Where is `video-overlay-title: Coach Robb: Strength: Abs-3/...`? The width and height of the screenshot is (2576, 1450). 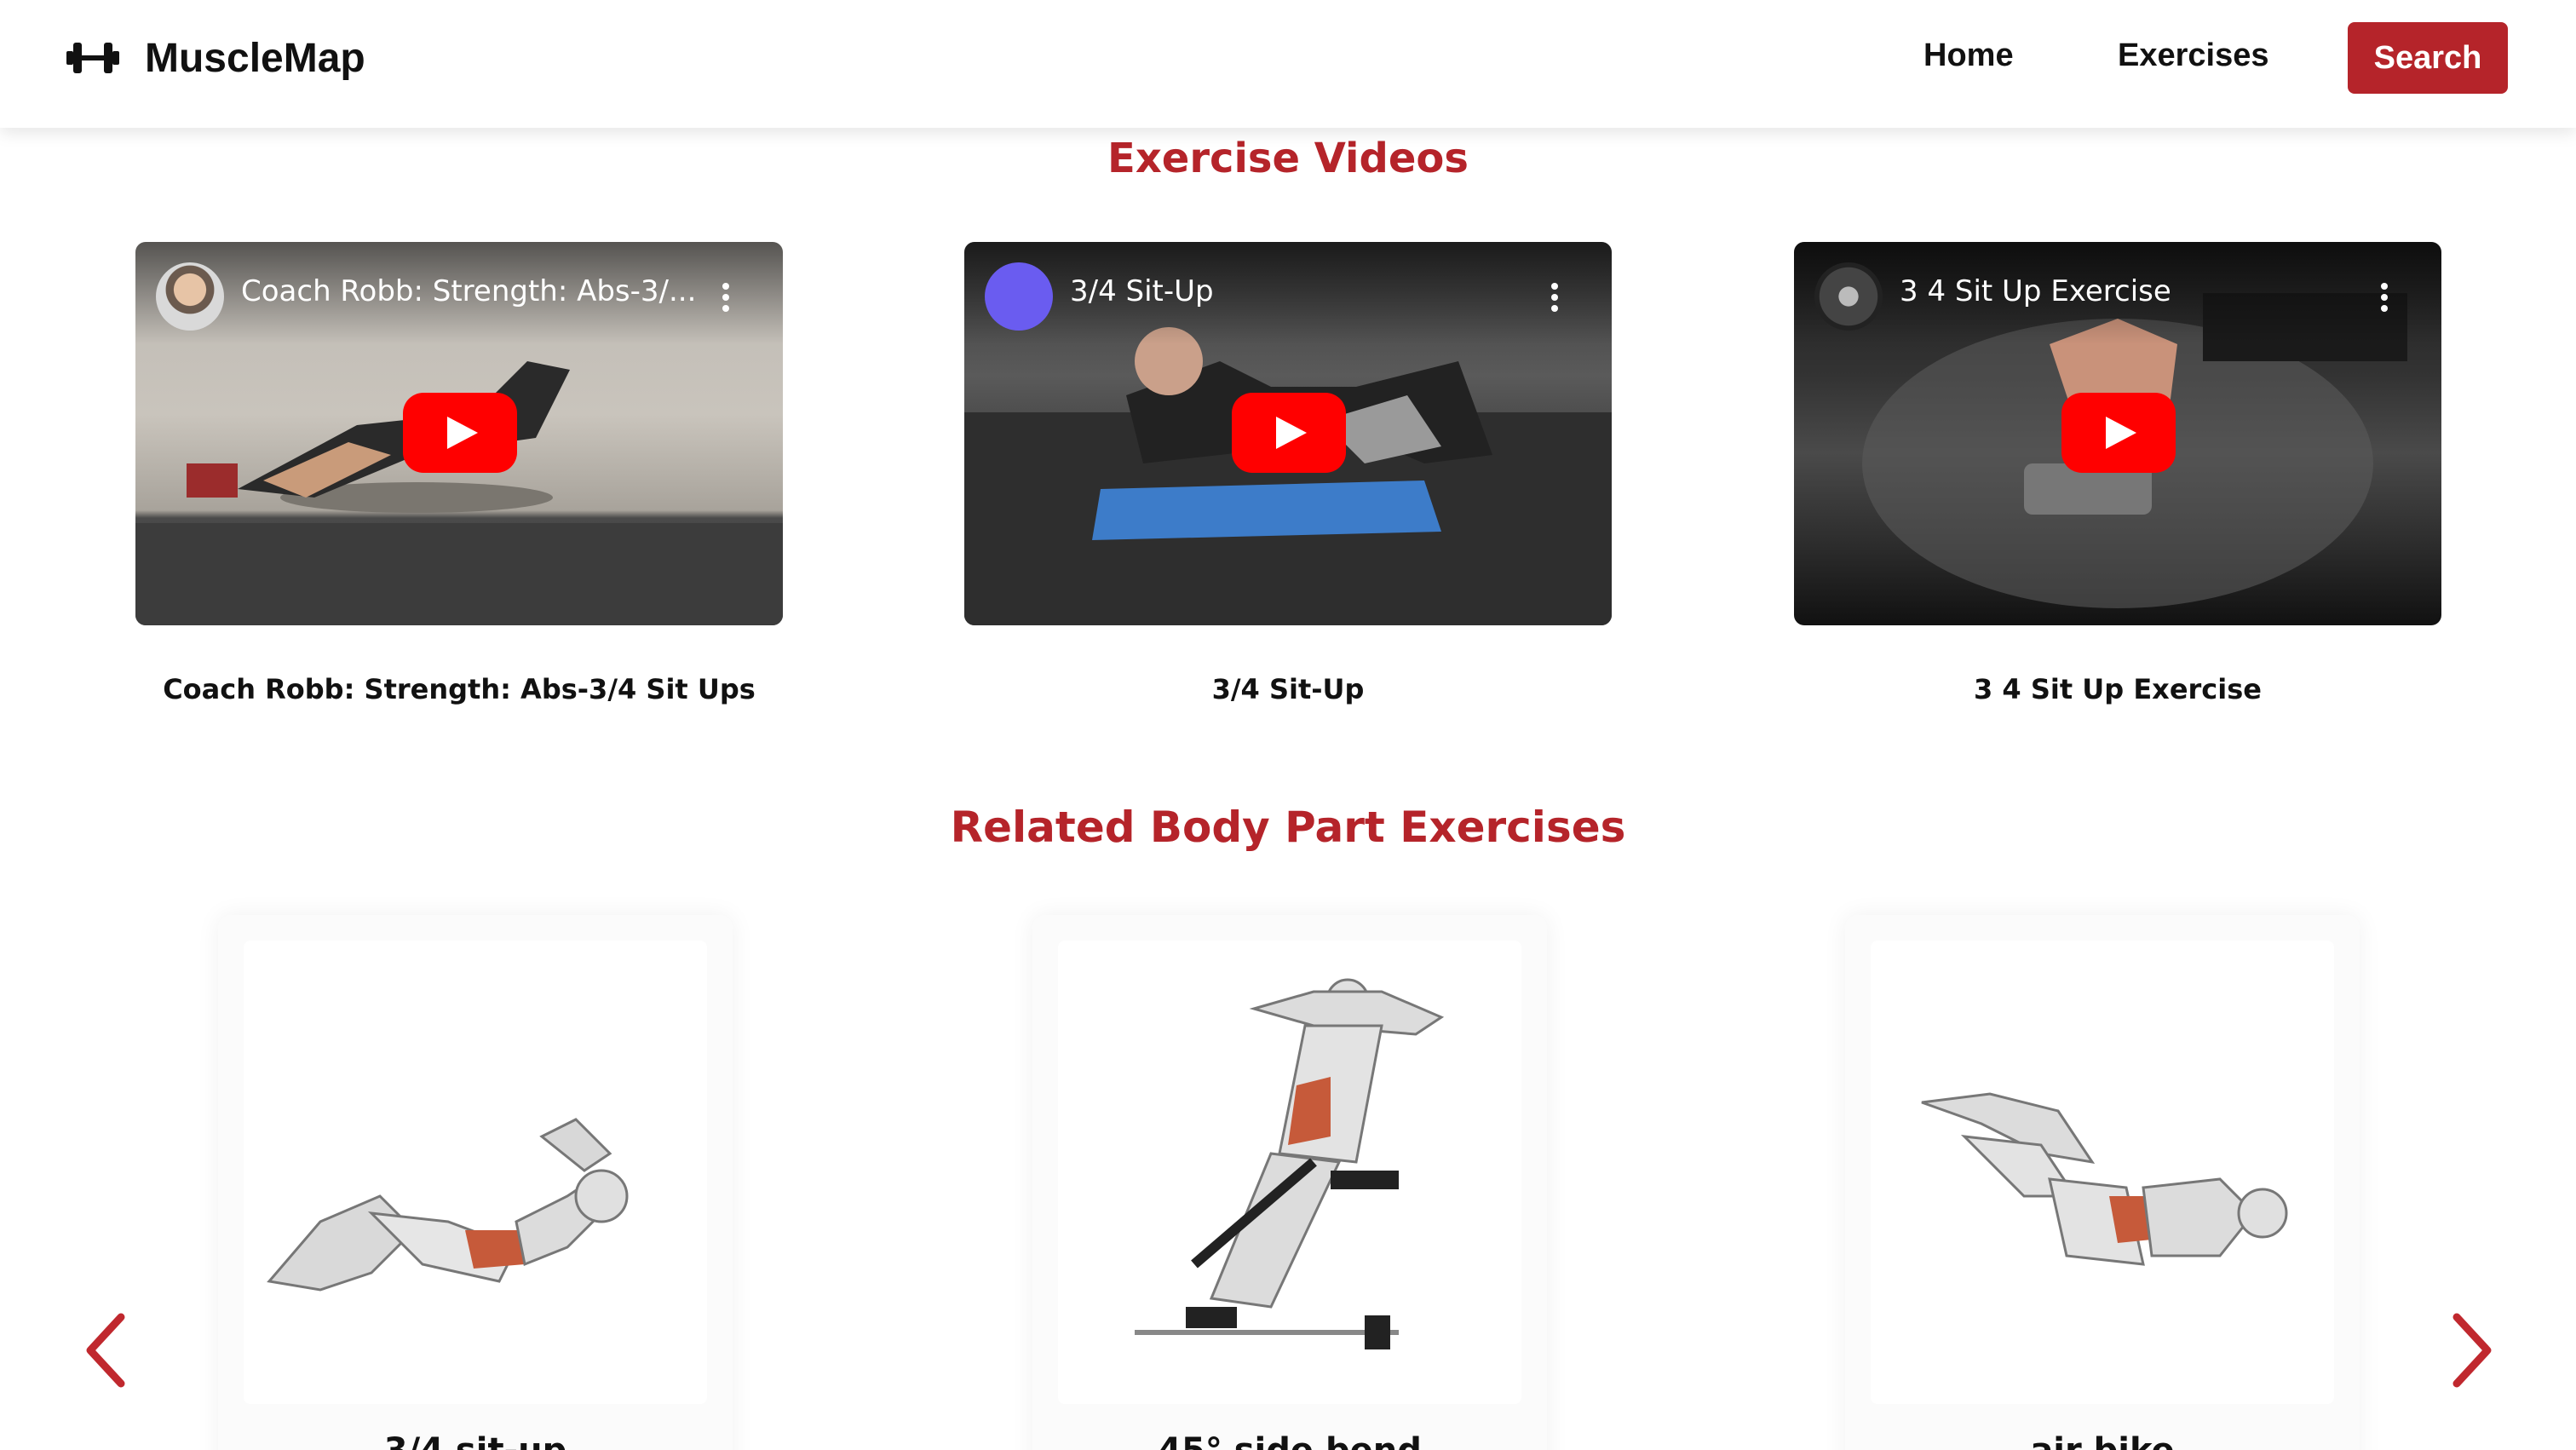 video-overlay-title: Coach Robb: Strength: Abs-3/... is located at coordinates (471, 291).